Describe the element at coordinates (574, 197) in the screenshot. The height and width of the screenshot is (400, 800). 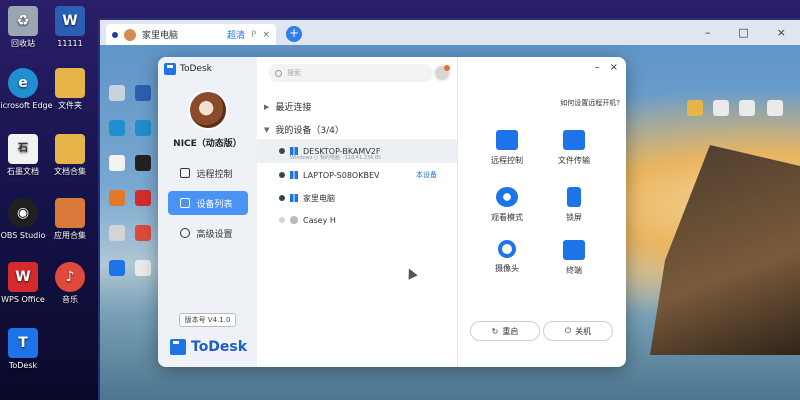
I see `lock-icon` at that location.